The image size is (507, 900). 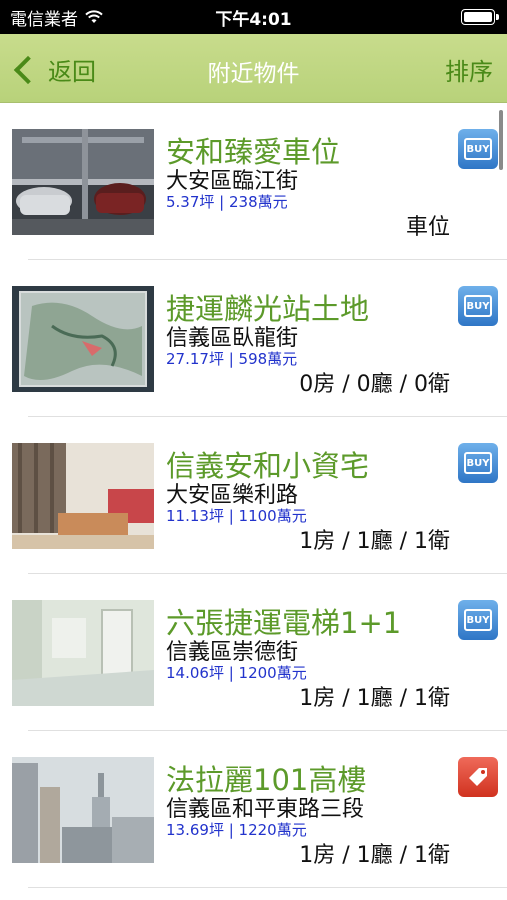 I want to click on carrier-name: 電信業者, so click(x=44, y=19).